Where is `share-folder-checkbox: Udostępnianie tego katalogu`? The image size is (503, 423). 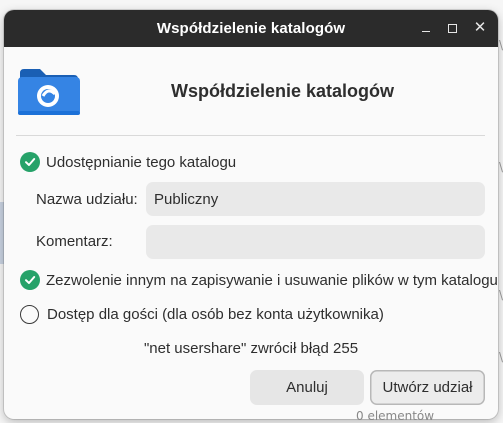
share-folder-checkbox: Udostępnianie tego katalogu is located at coordinates (128, 162).